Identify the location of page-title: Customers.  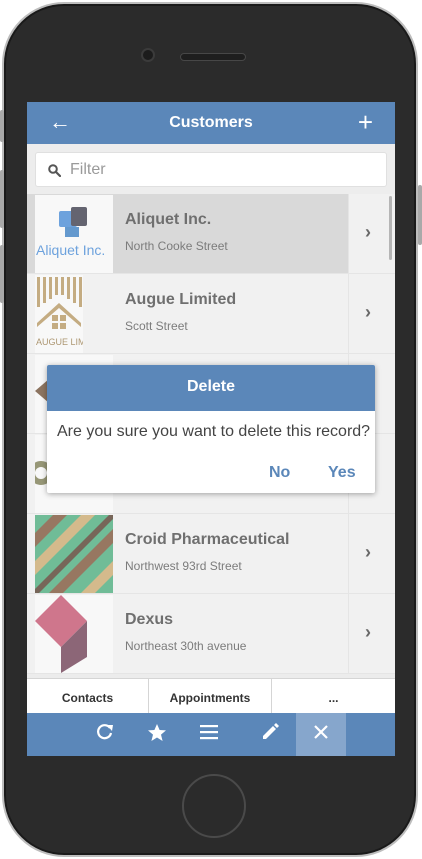
(211, 122).